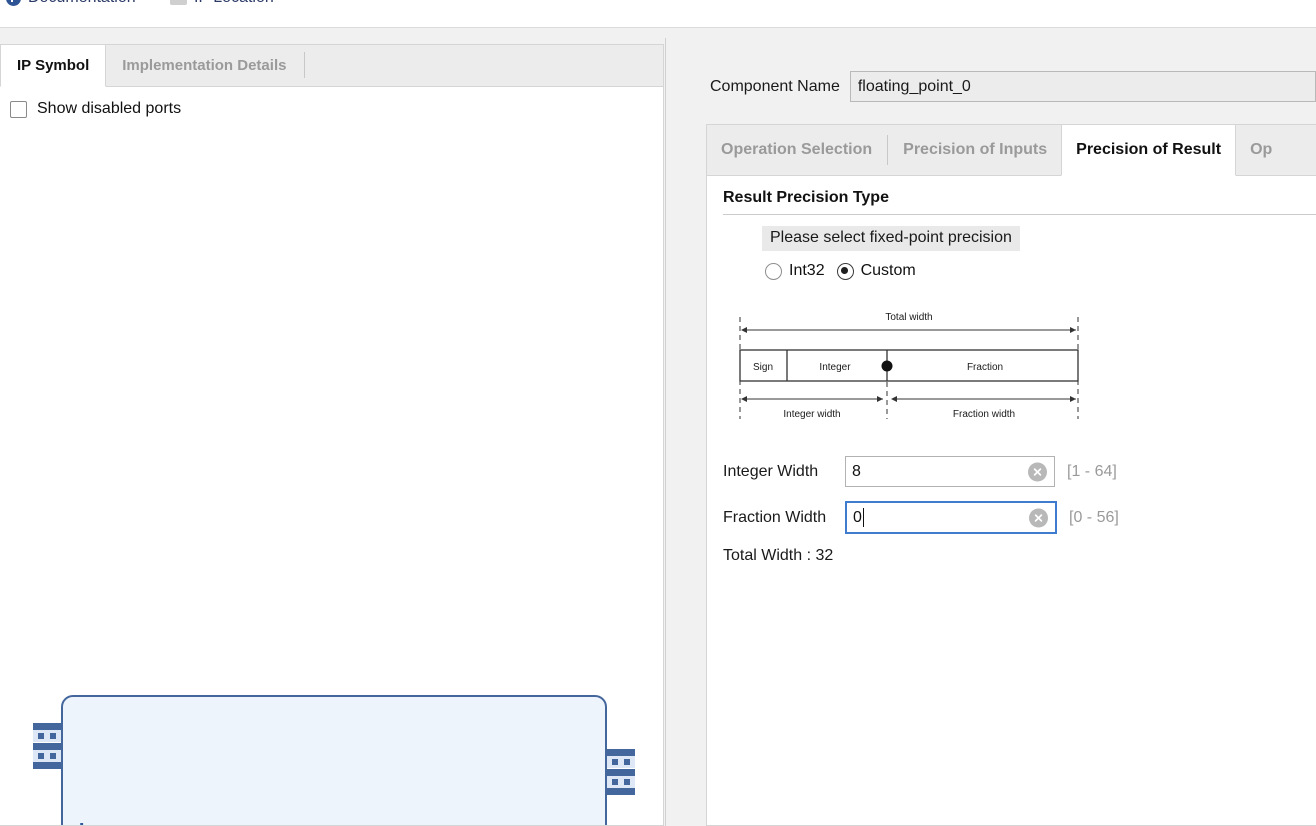 The height and width of the screenshot is (826, 1316). What do you see at coordinates (331, 66) in the screenshot?
I see `left-tab-bar: IP Symbol Implementation Details` at bounding box center [331, 66].